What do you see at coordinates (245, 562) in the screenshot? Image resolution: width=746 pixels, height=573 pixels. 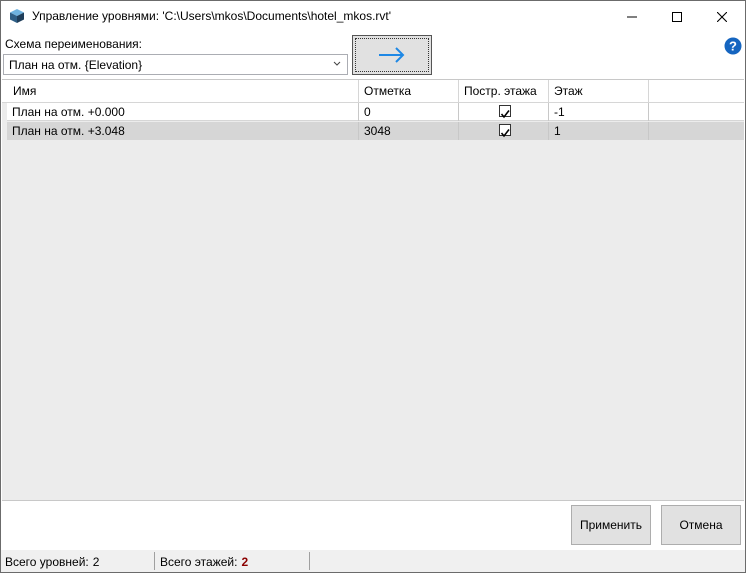 I see `total-floors-value: 2` at bounding box center [245, 562].